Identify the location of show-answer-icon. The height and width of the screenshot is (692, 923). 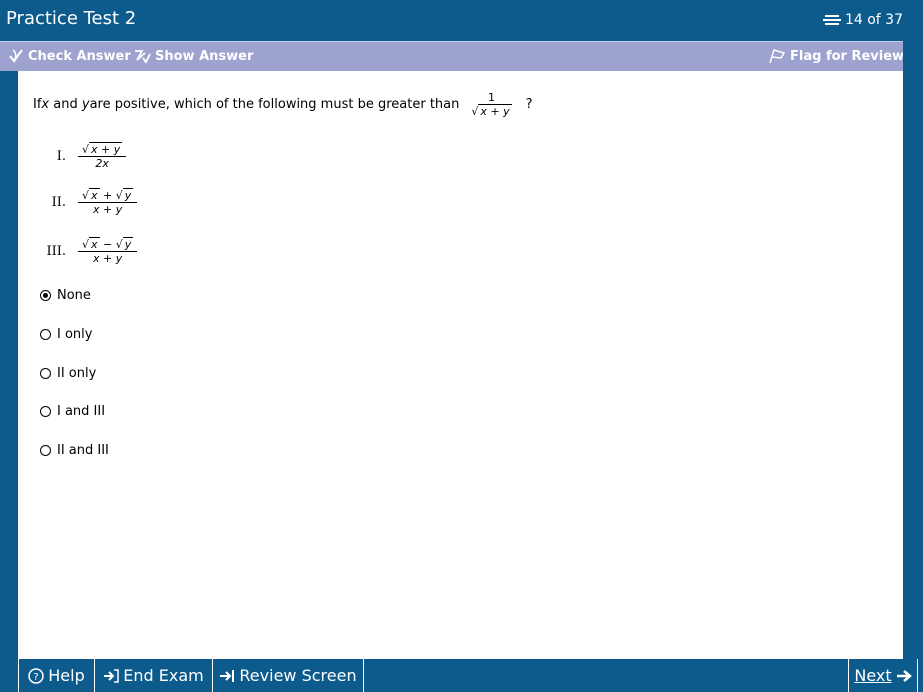
(143, 57).